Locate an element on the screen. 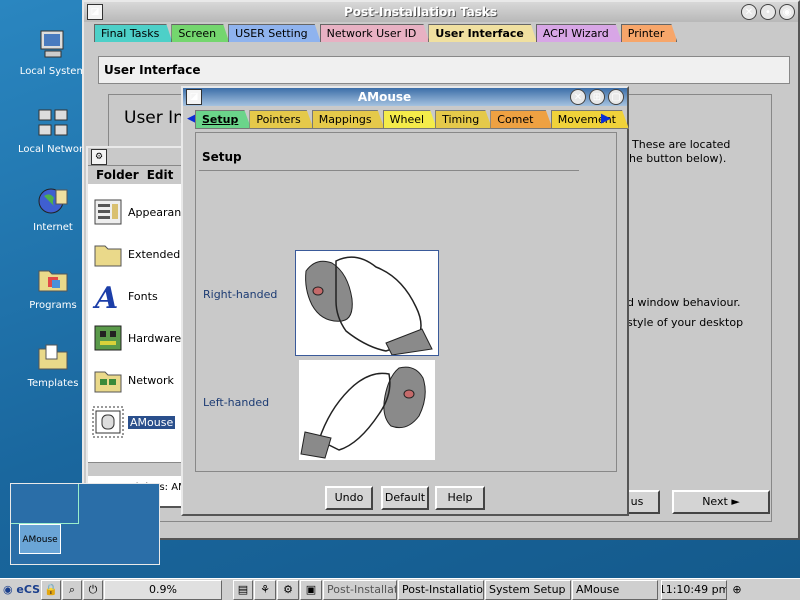 This screenshot has width=800, height=600. tab-network-user-id: Network User ID is located at coordinates (375, 33).